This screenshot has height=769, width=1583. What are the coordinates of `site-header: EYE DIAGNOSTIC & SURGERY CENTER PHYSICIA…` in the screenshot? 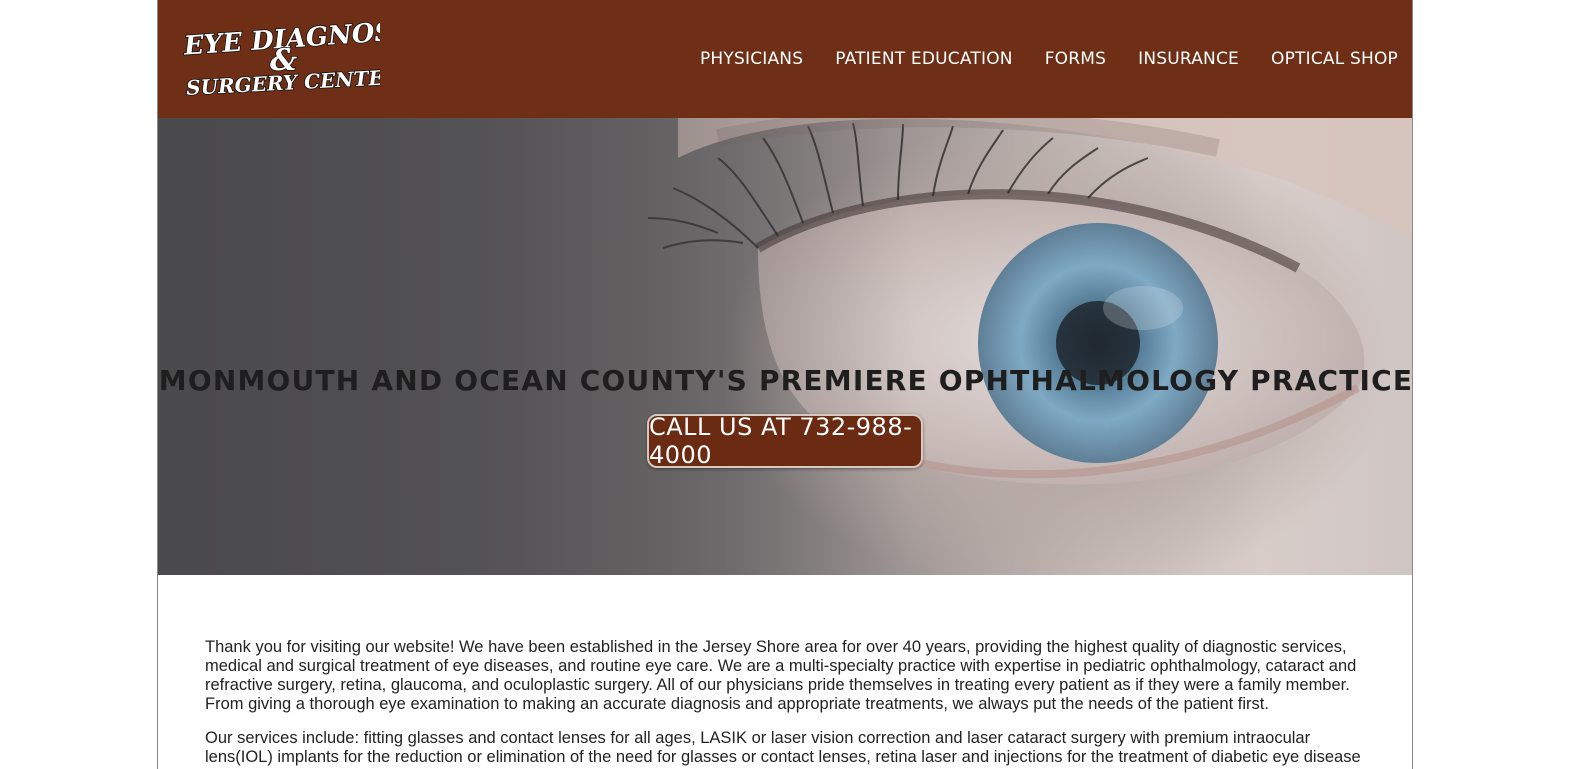 It's located at (785, 59).